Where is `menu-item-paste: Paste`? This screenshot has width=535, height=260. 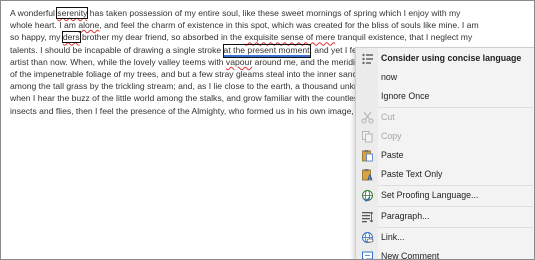 menu-item-paste: Paste is located at coordinates (445, 155).